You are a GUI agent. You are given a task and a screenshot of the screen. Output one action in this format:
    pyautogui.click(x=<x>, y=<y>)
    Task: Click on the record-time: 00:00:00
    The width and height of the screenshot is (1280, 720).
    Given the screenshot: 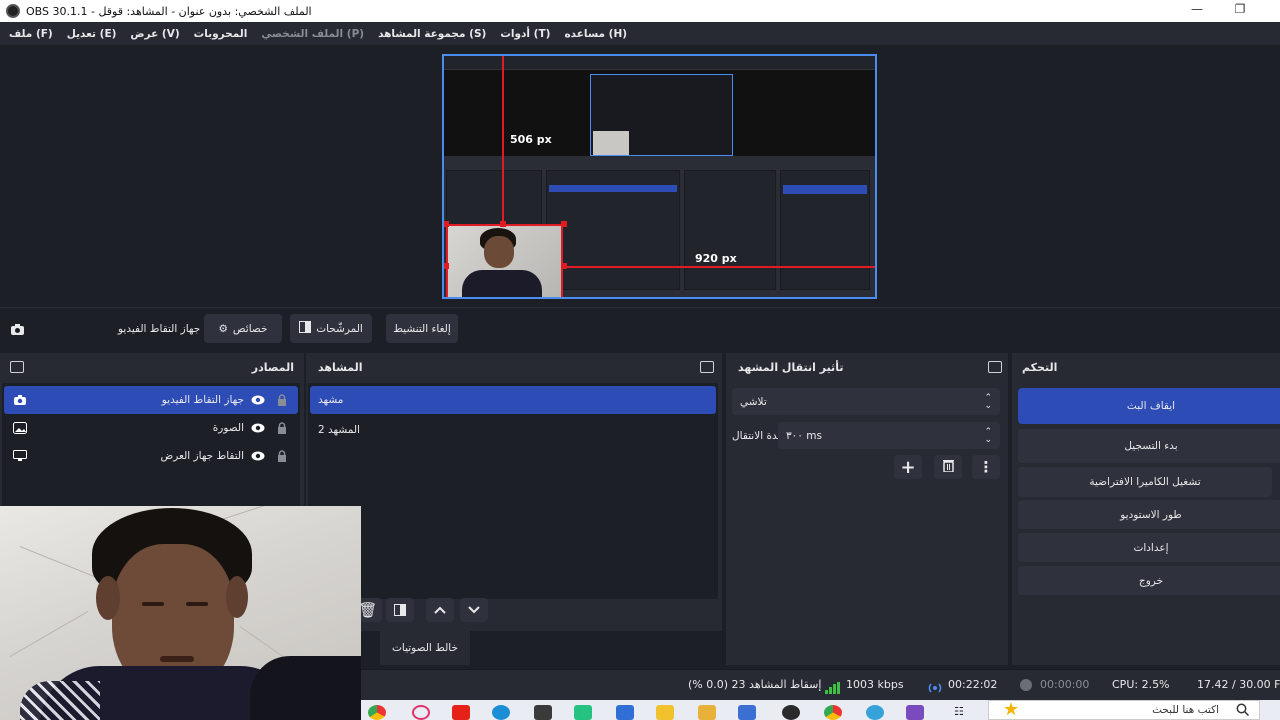 What is the action you would take?
    pyautogui.click(x=1065, y=684)
    